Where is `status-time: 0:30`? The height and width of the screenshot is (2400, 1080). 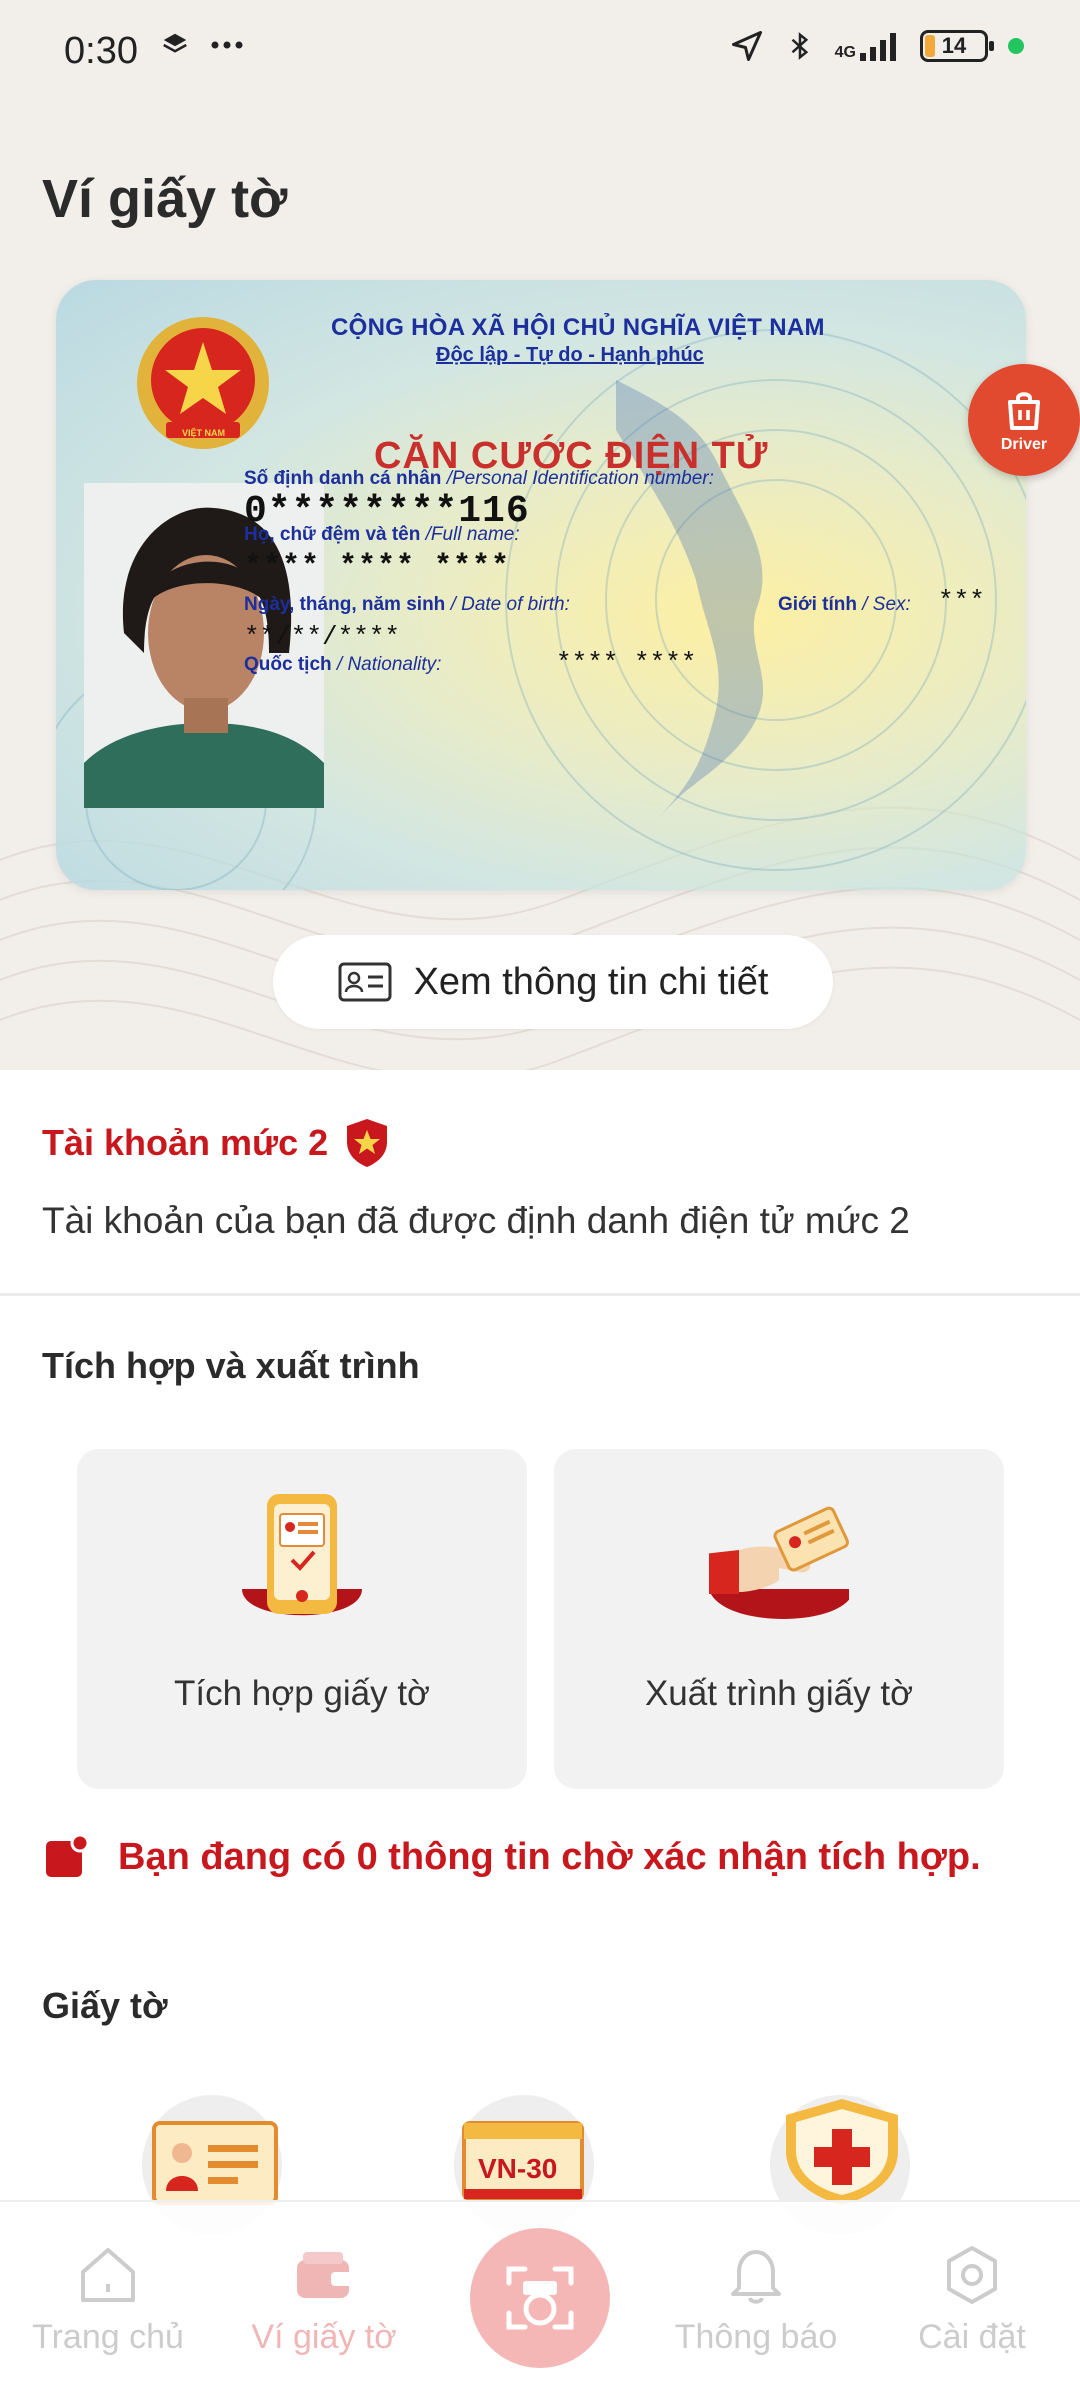
status-time: 0:30 is located at coordinates (101, 51).